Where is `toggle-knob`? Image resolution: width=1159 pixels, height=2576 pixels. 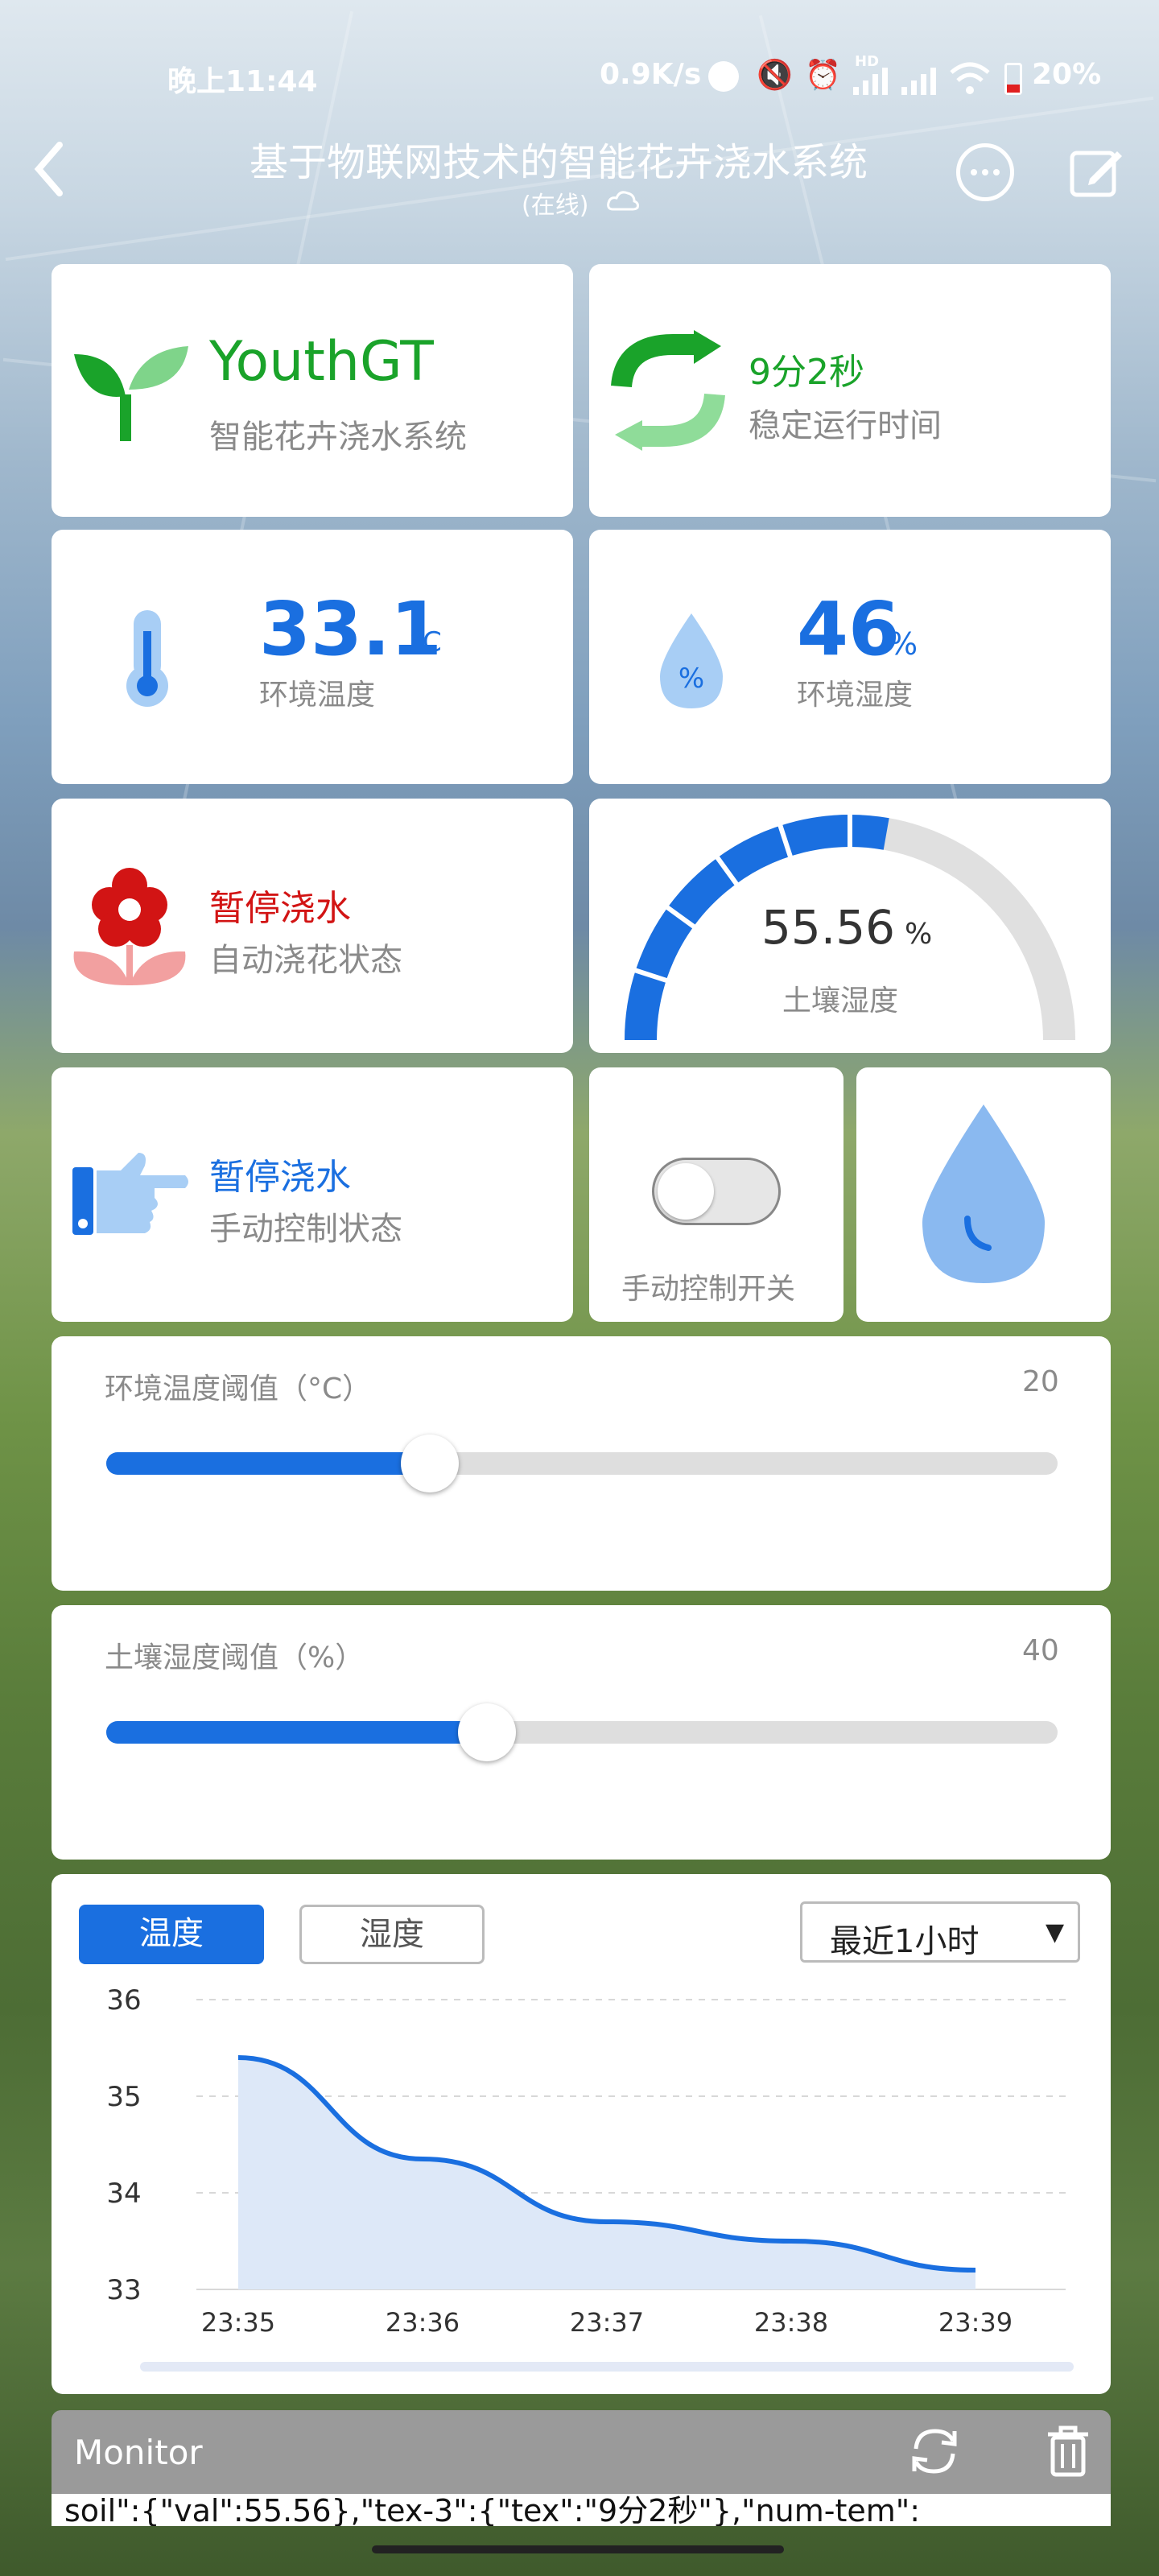
toggle-knob is located at coordinates (686, 1191).